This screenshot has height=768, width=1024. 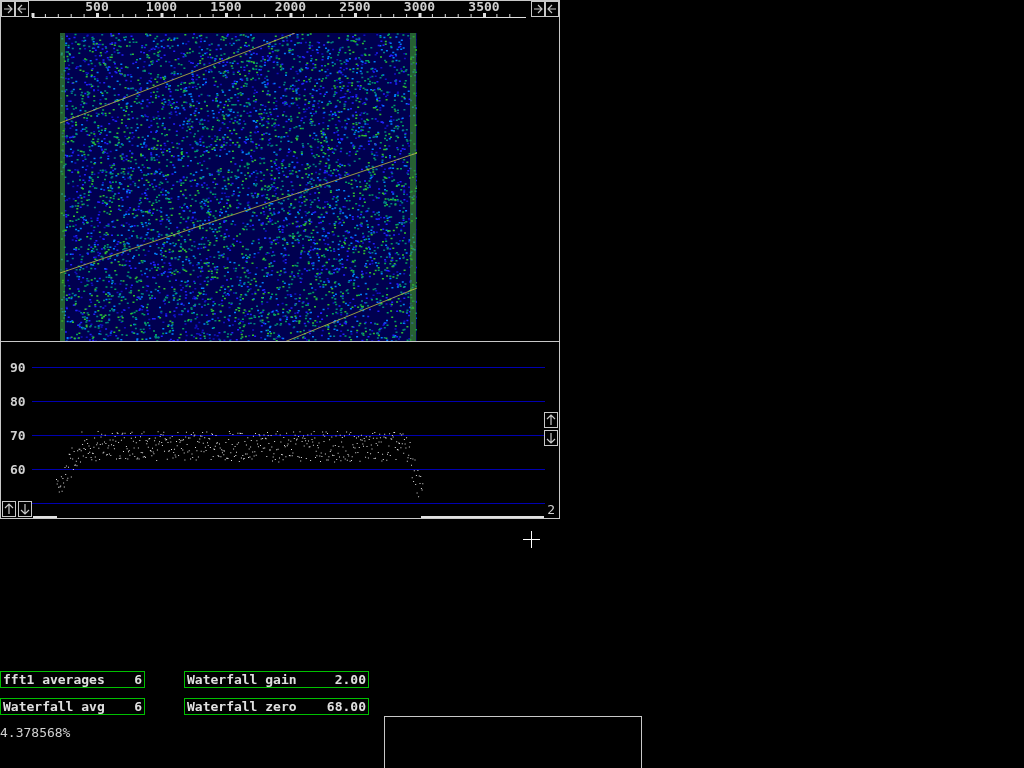 What do you see at coordinates (18, 401) in the screenshot?
I see `axis-label: 80` at bounding box center [18, 401].